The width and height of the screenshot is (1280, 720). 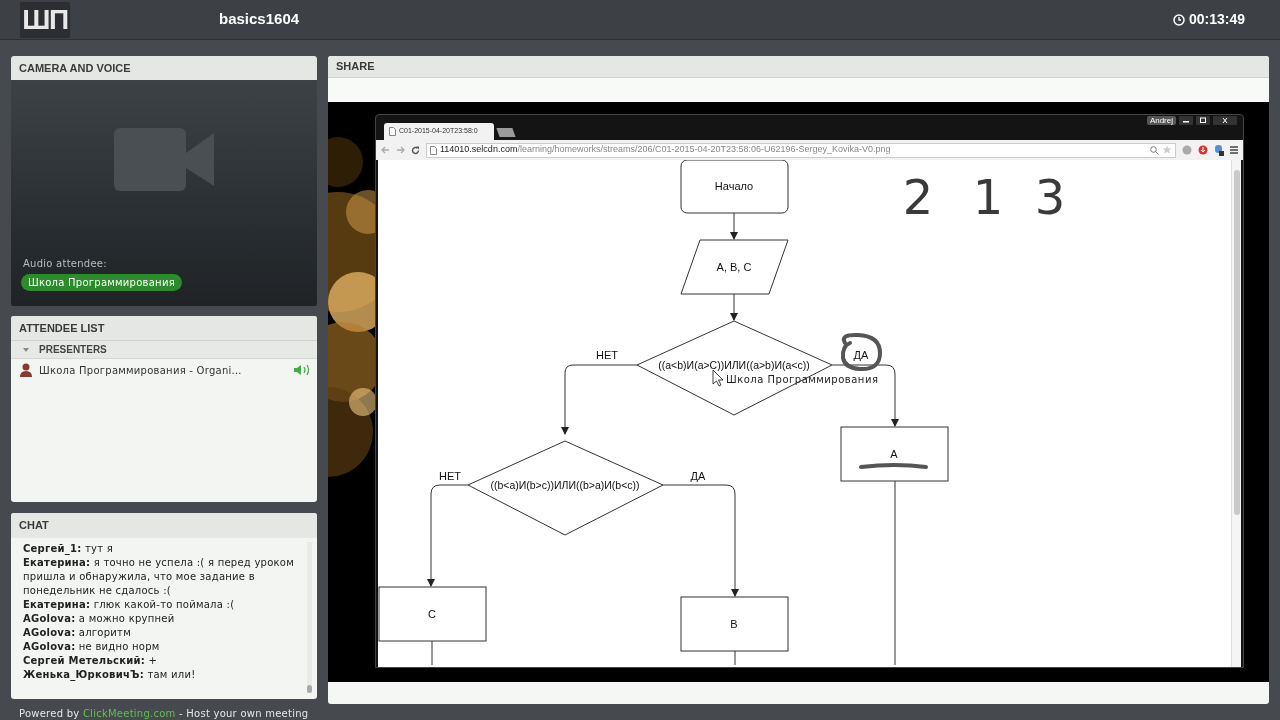 What do you see at coordinates (164, 159) in the screenshot?
I see `video-camera-icon` at bounding box center [164, 159].